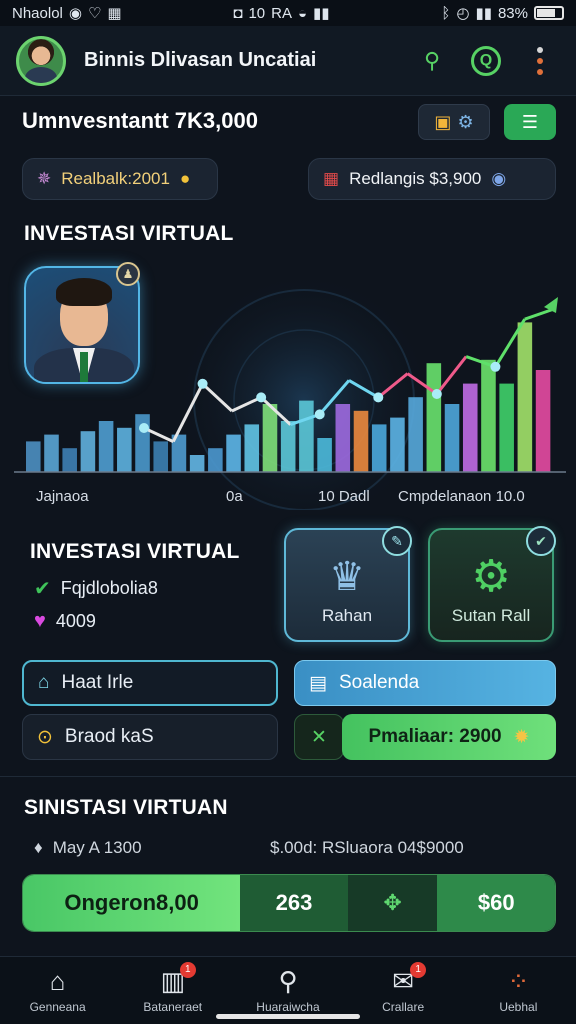 This screenshot has height=1024, width=576. I want to click on grid-icon: ⁘, so click(518, 980).